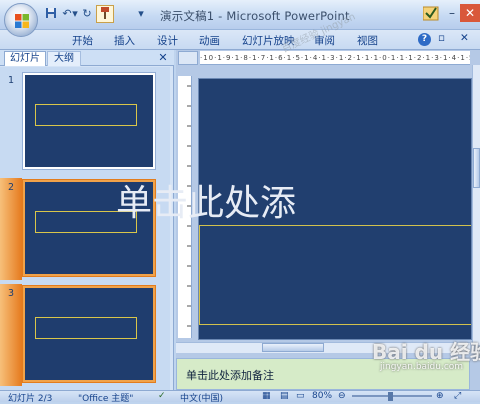  Describe the element at coordinates (206, 200) in the screenshot. I see `title-placeholder-text: 单击此处添` at that location.